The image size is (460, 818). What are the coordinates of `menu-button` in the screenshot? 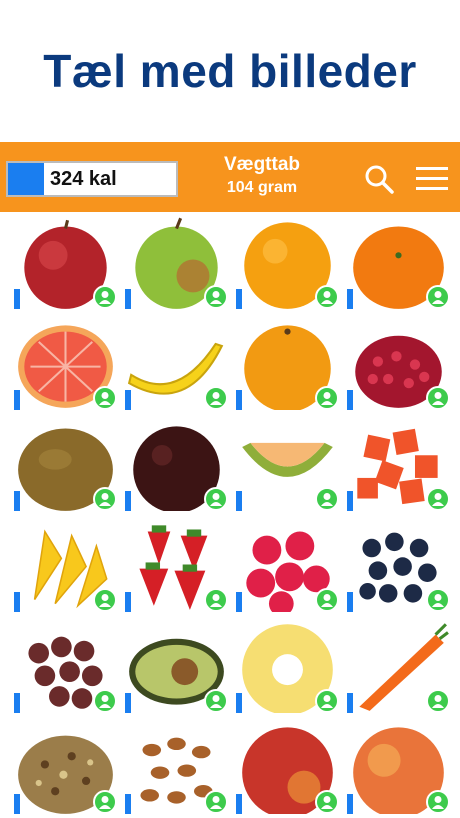 It's located at (432, 179).